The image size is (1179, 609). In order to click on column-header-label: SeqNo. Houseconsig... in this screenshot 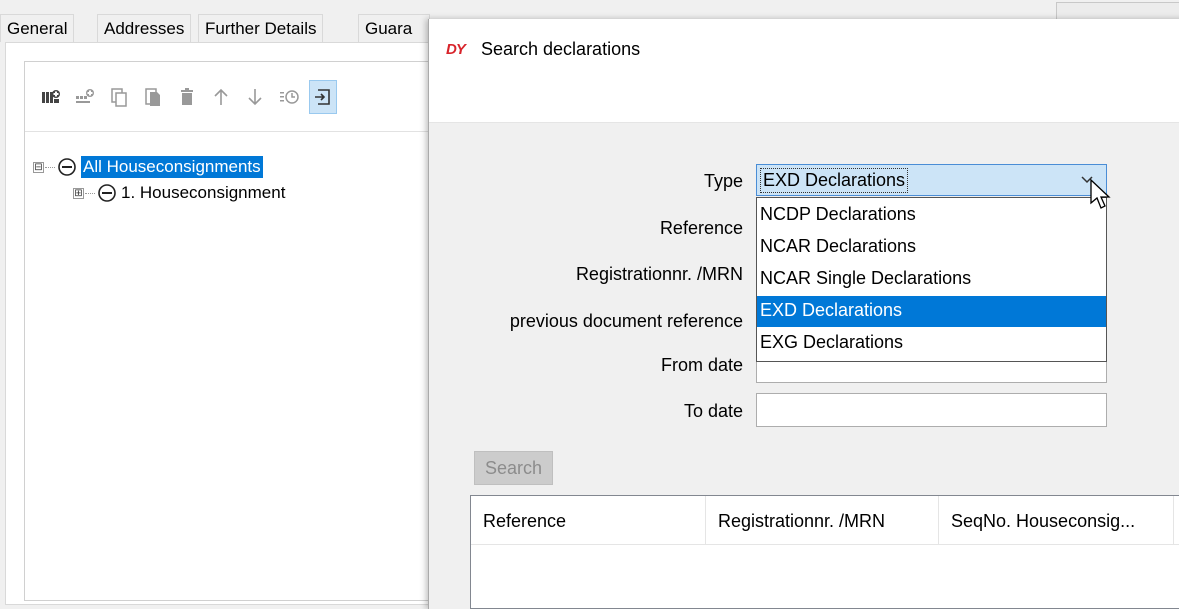, I will do `click(1043, 521)`.